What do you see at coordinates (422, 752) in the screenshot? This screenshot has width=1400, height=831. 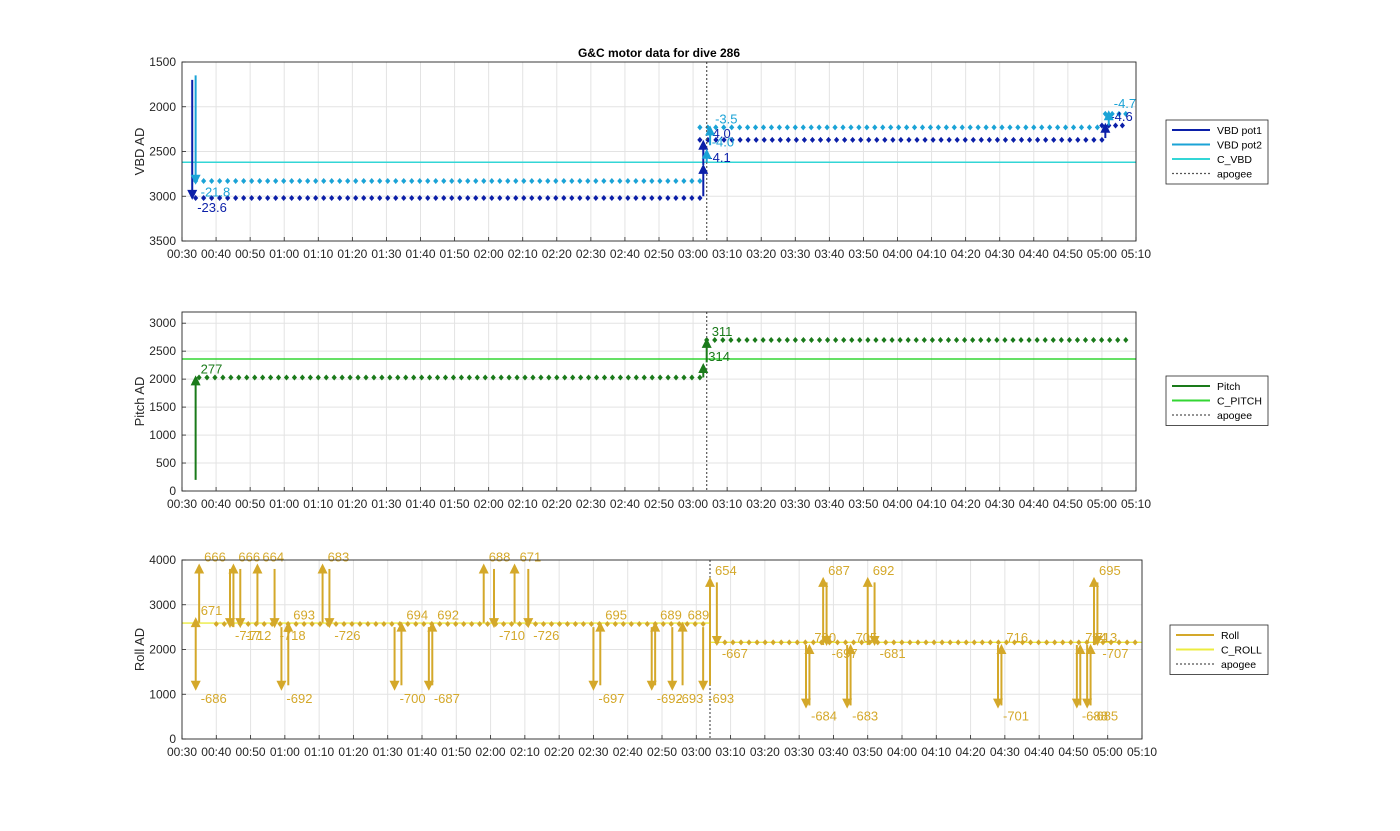 I see `x-tick-label: 01:40` at bounding box center [422, 752].